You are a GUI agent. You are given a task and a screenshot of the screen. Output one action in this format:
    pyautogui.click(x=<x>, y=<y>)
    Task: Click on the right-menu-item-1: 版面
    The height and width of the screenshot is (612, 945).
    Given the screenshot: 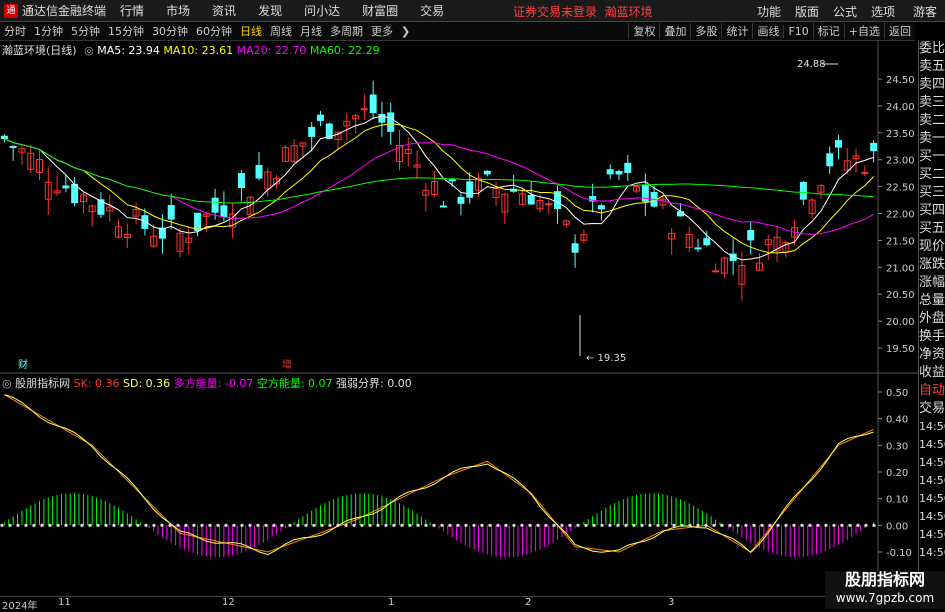 What is the action you would take?
    pyautogui.click(x=807, y=12)
    